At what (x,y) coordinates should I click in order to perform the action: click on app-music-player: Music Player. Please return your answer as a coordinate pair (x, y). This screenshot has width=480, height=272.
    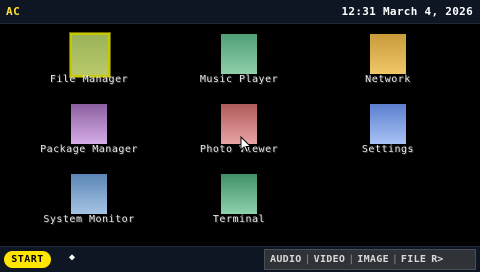
    Looking at the image, I should click on (239, 56).